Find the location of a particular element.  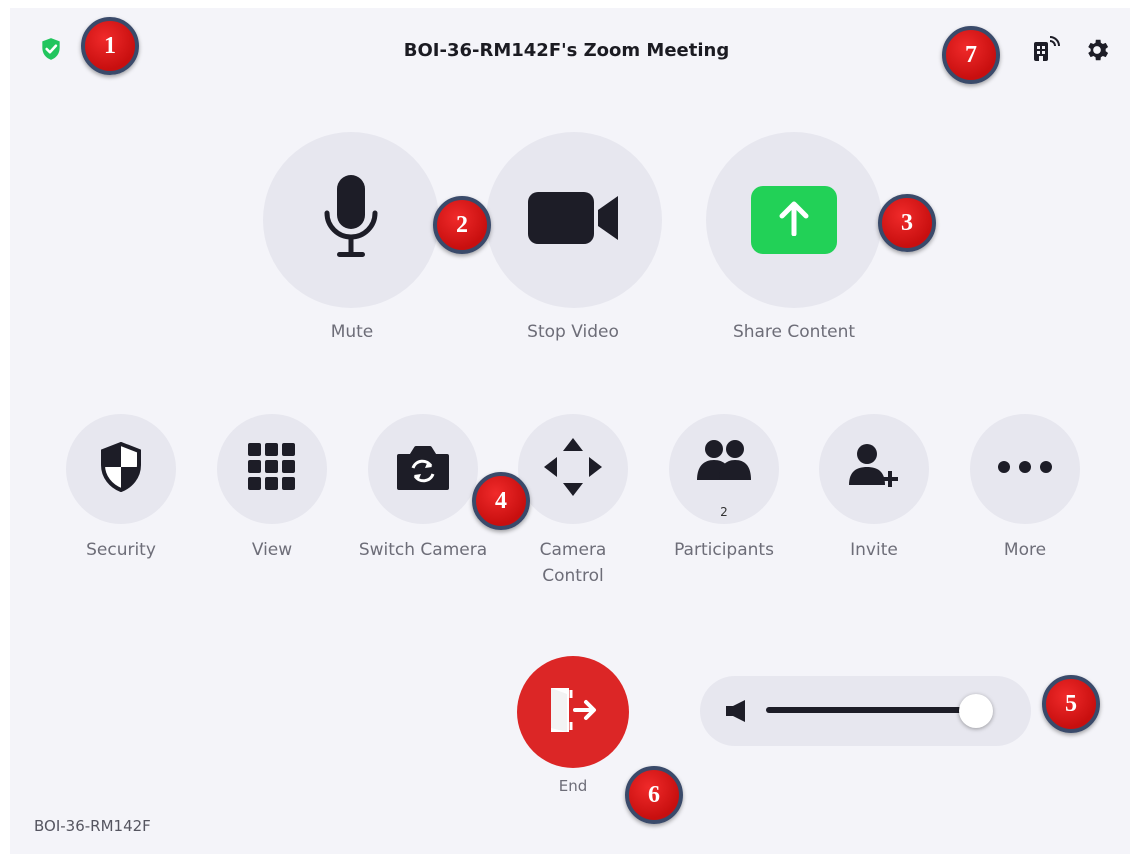

more-label: More is located at coordinates (1025, 550).